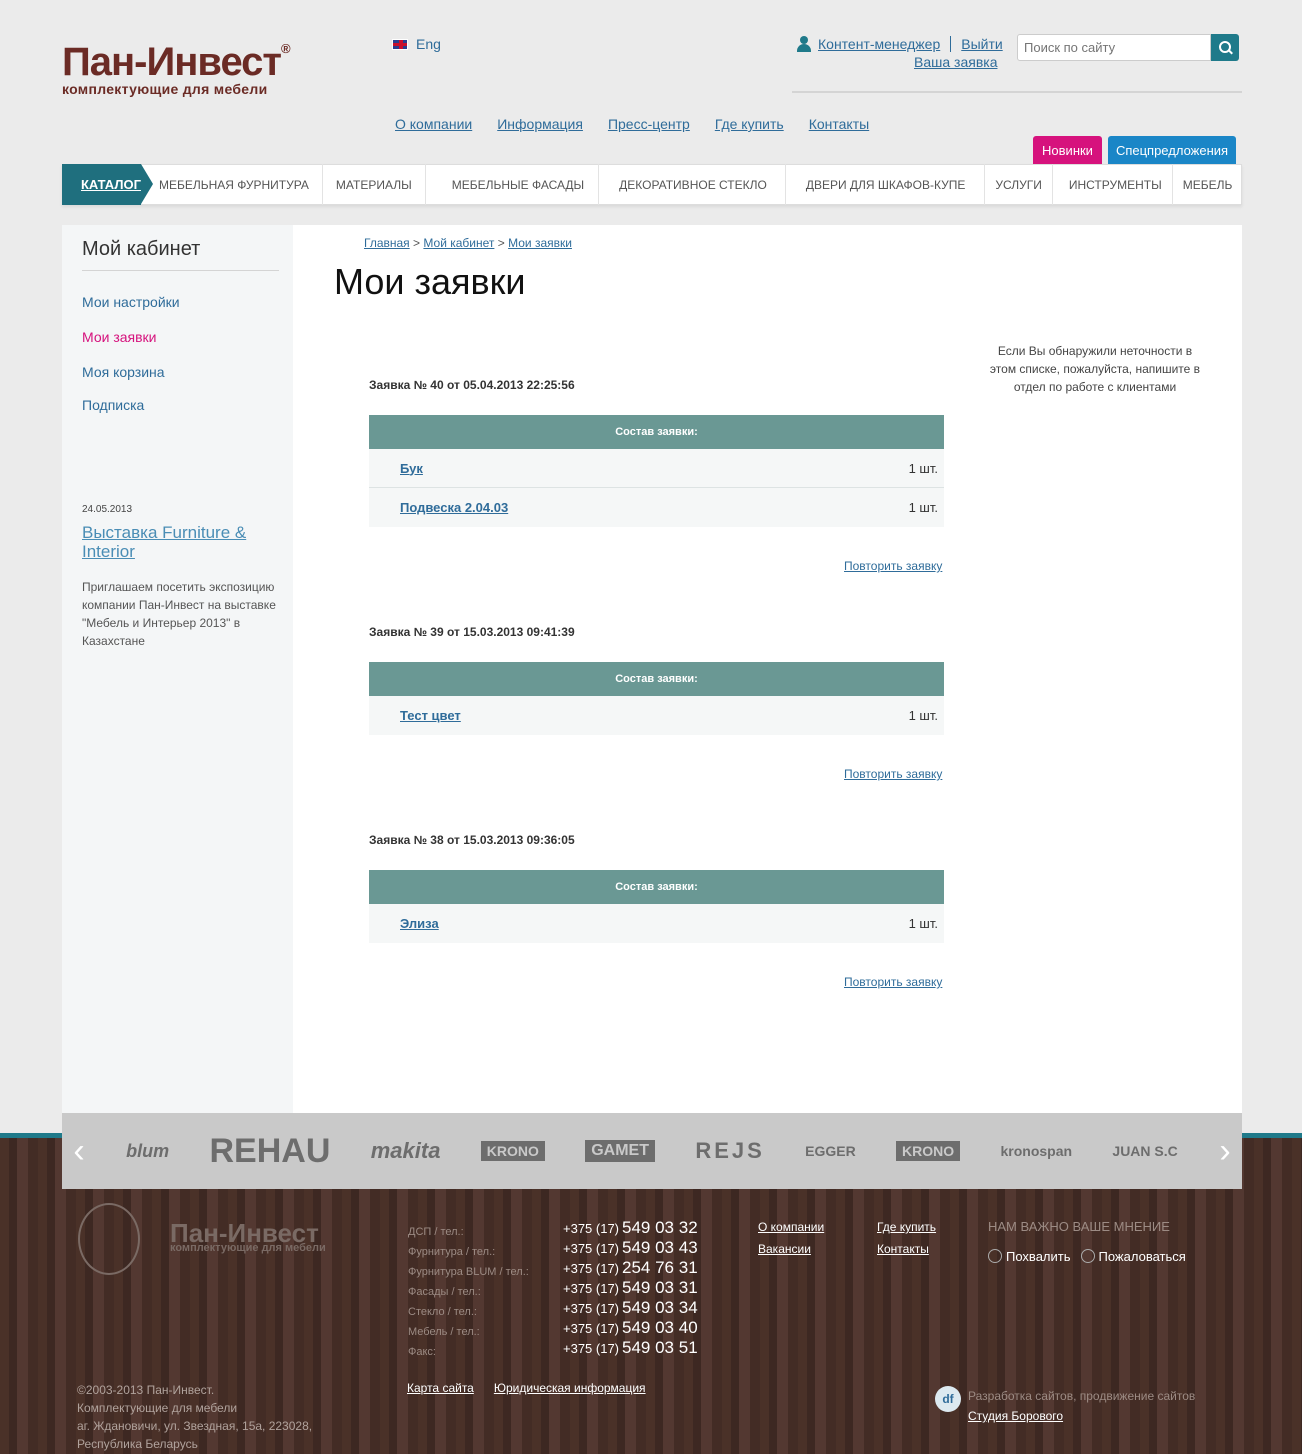 The height and width of the screenshot is (1454, 1302). I want to click on sitemap-link: Карта сайта, so click(440, 1388).